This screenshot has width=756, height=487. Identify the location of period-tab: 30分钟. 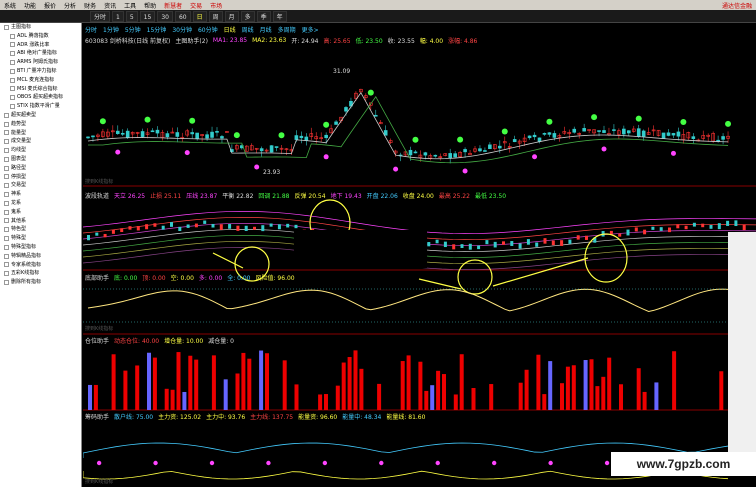
(182, 29).